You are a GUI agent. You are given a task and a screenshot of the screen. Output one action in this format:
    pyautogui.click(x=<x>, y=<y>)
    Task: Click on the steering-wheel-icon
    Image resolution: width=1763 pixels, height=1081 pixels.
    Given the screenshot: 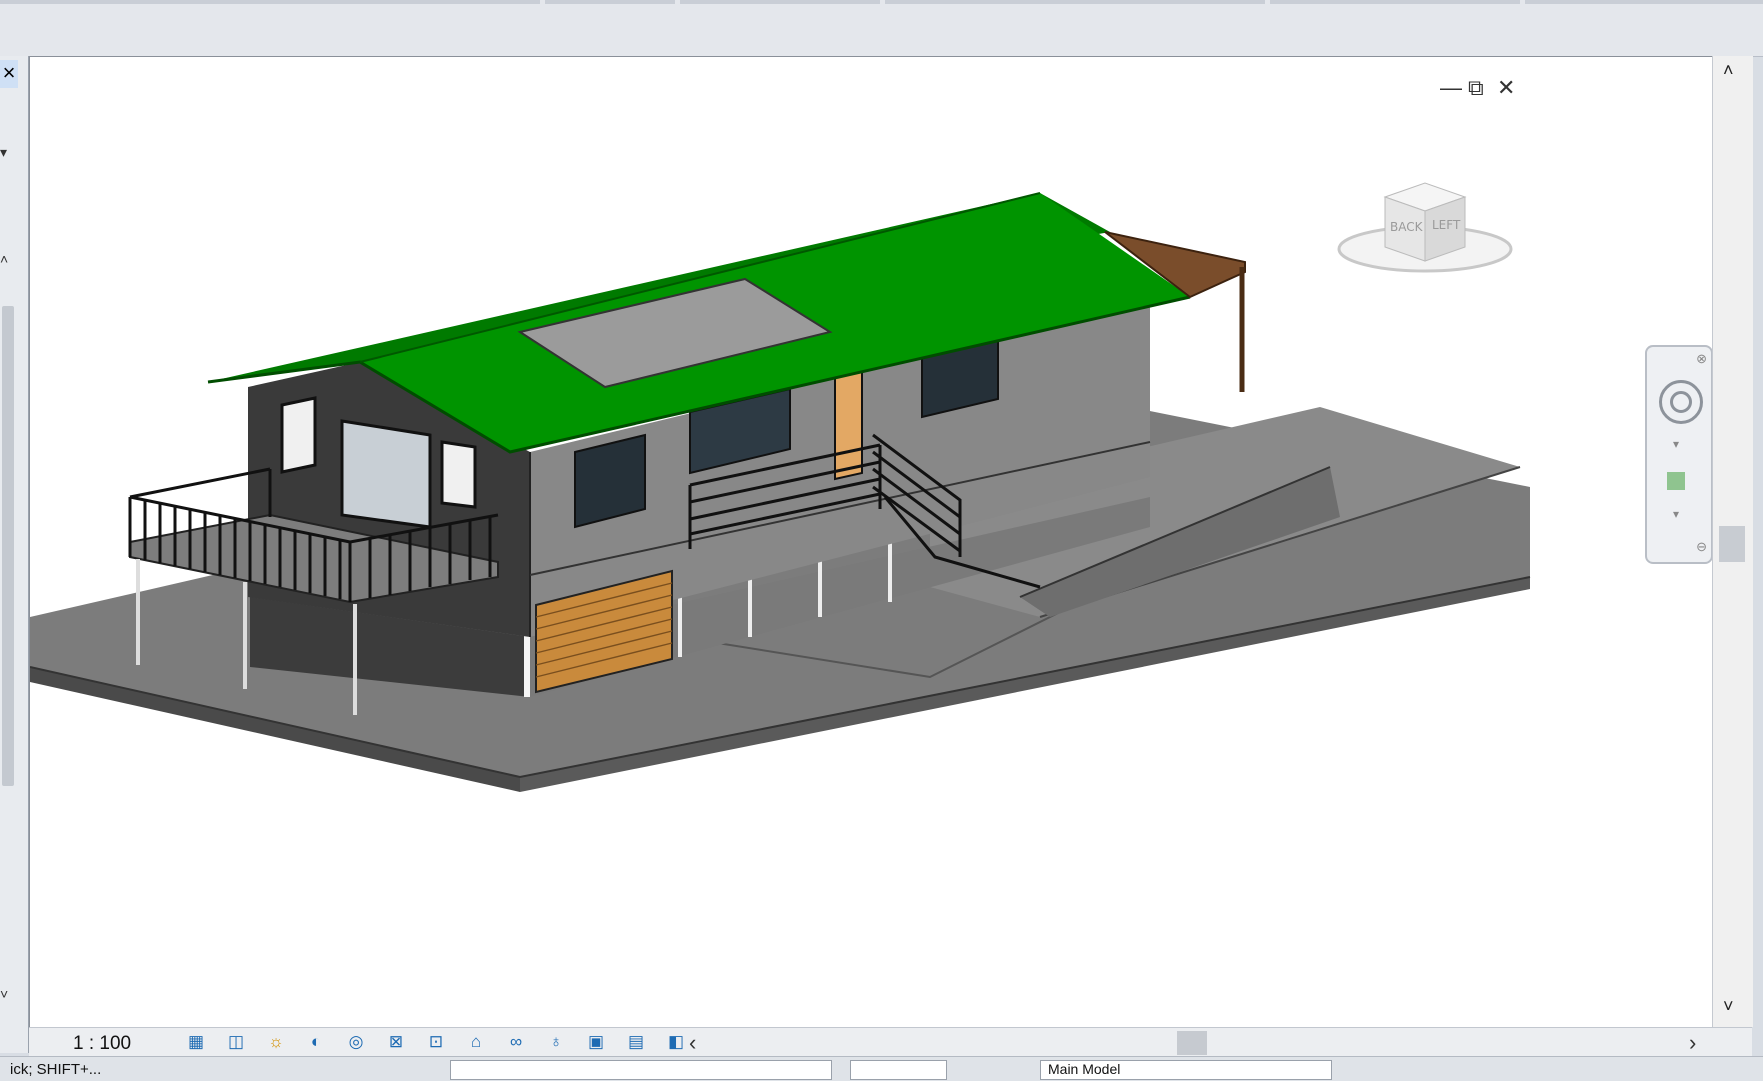 What is the action you would take?
    pyautogui.click(x=1681, y=402)
    